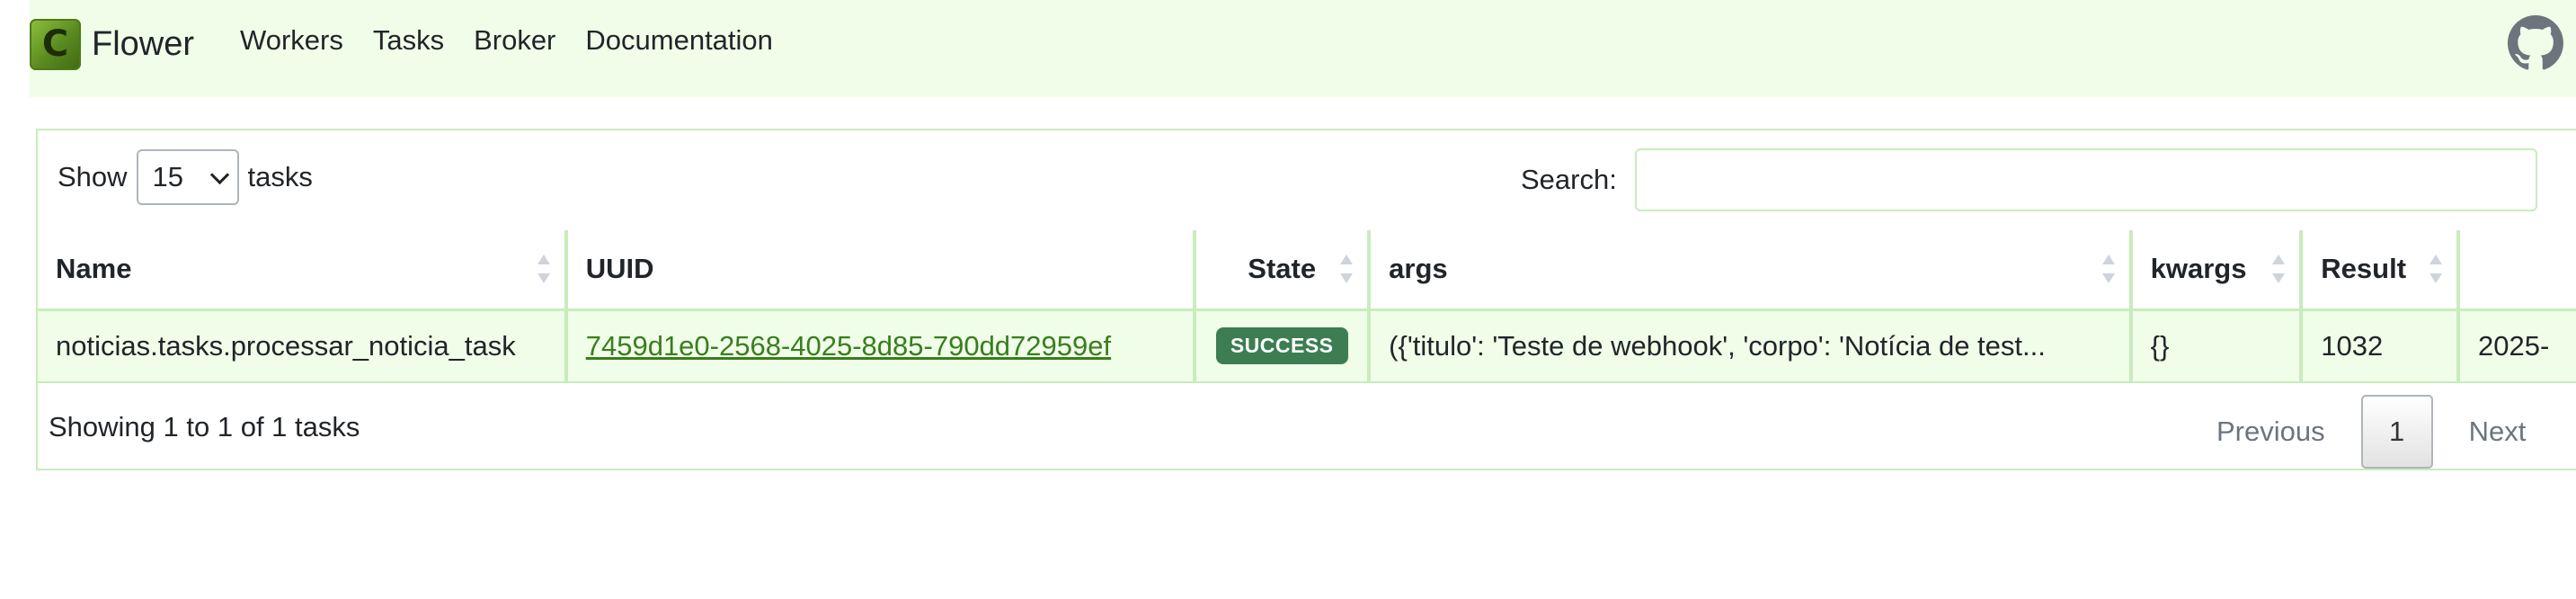 Image resolution: width=2576 pixels, height=599 pixels. I want to click on column-header-name: Name, so click(302, 270).